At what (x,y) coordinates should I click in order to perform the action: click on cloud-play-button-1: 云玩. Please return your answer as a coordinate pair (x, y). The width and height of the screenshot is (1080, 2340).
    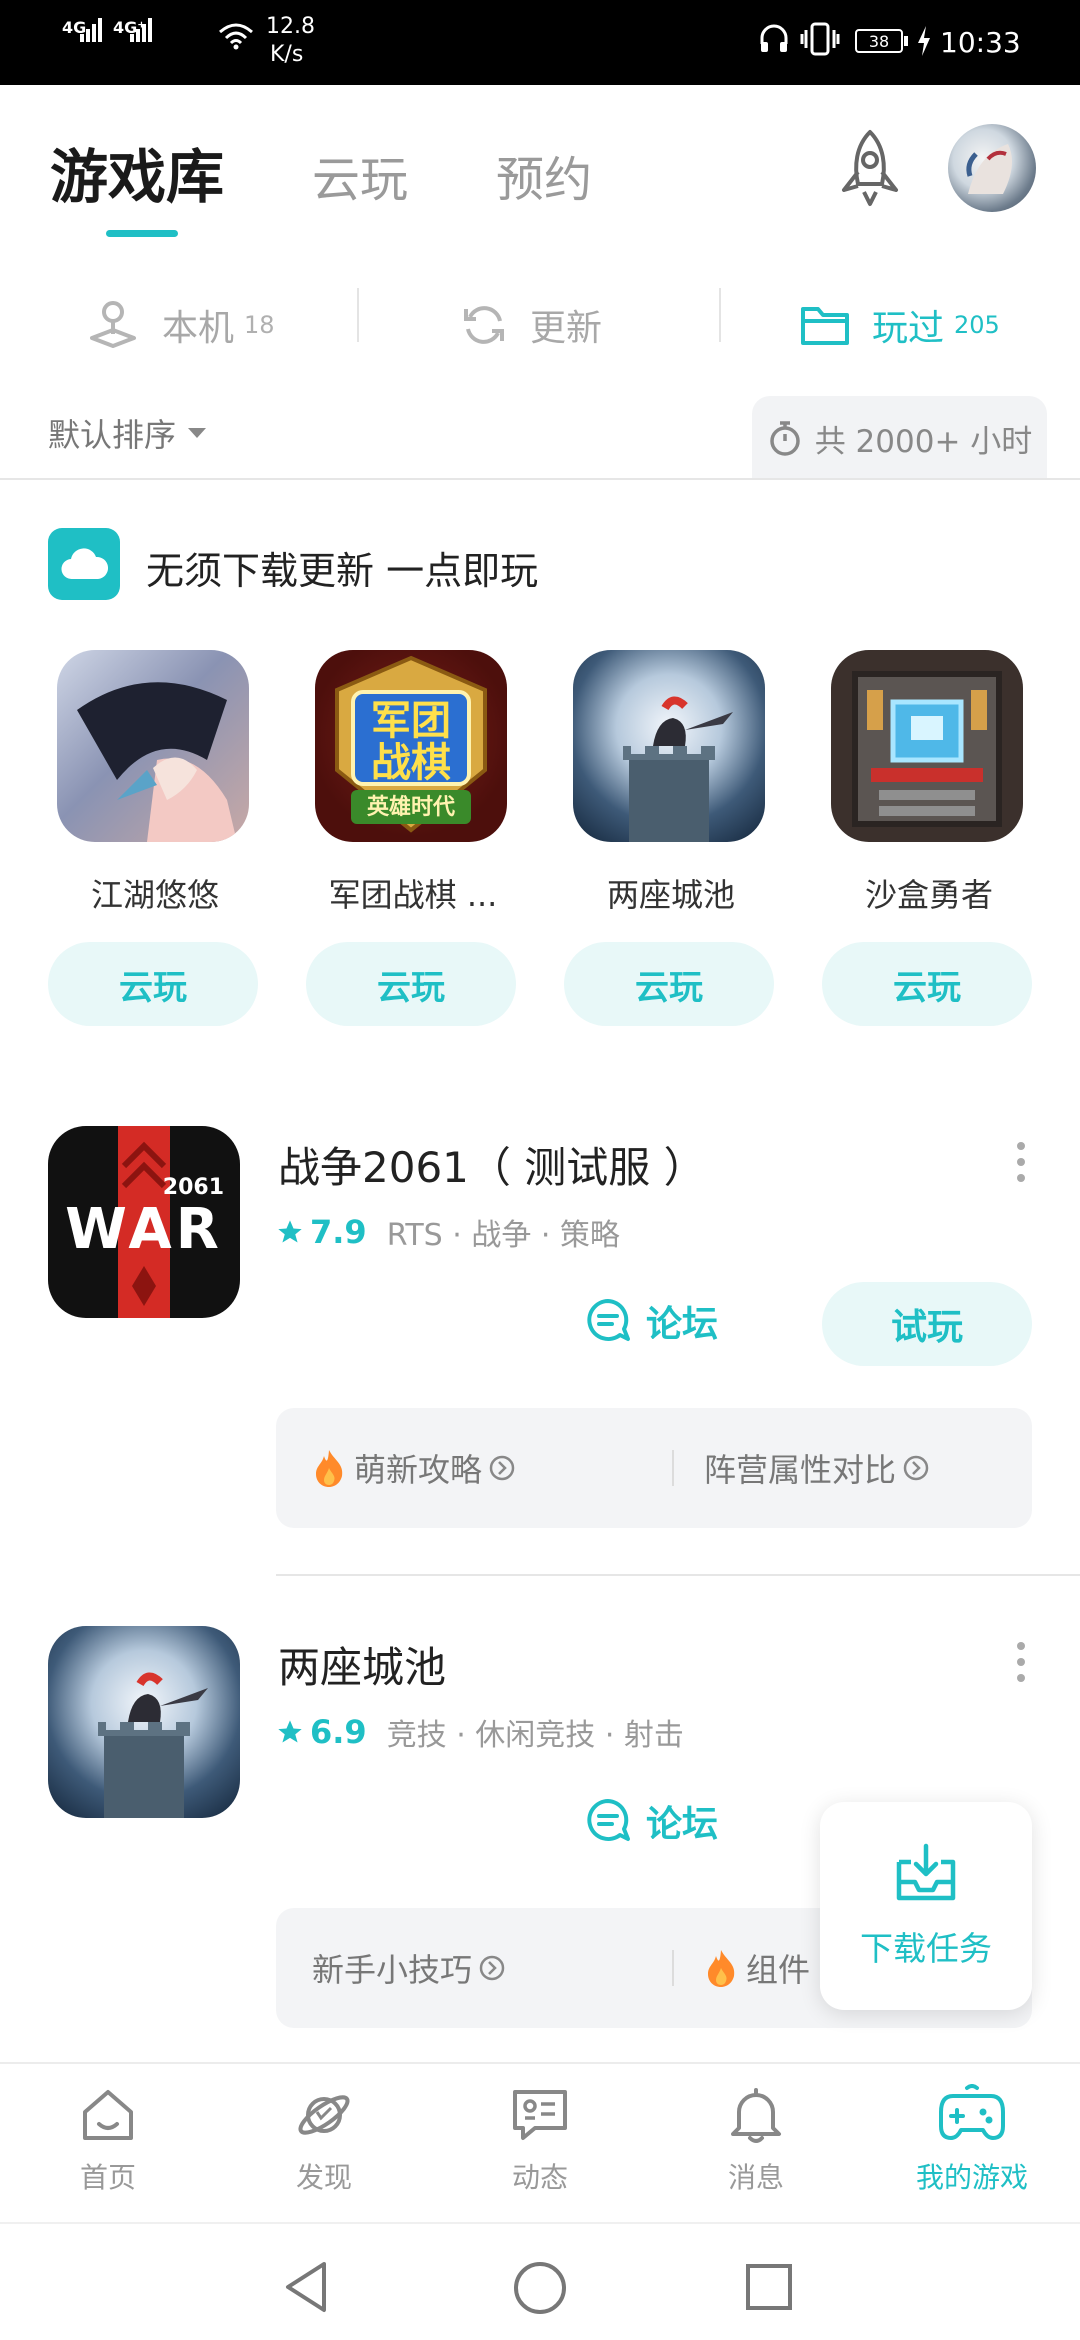
    Looking at the image, I should click on (153, 984).